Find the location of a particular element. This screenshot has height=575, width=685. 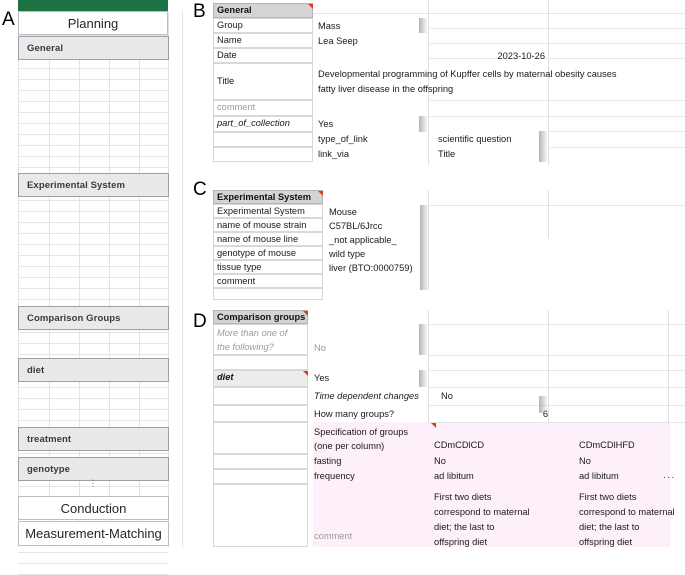

field-label: genotype of mouse is located at coordinates (268, 253).